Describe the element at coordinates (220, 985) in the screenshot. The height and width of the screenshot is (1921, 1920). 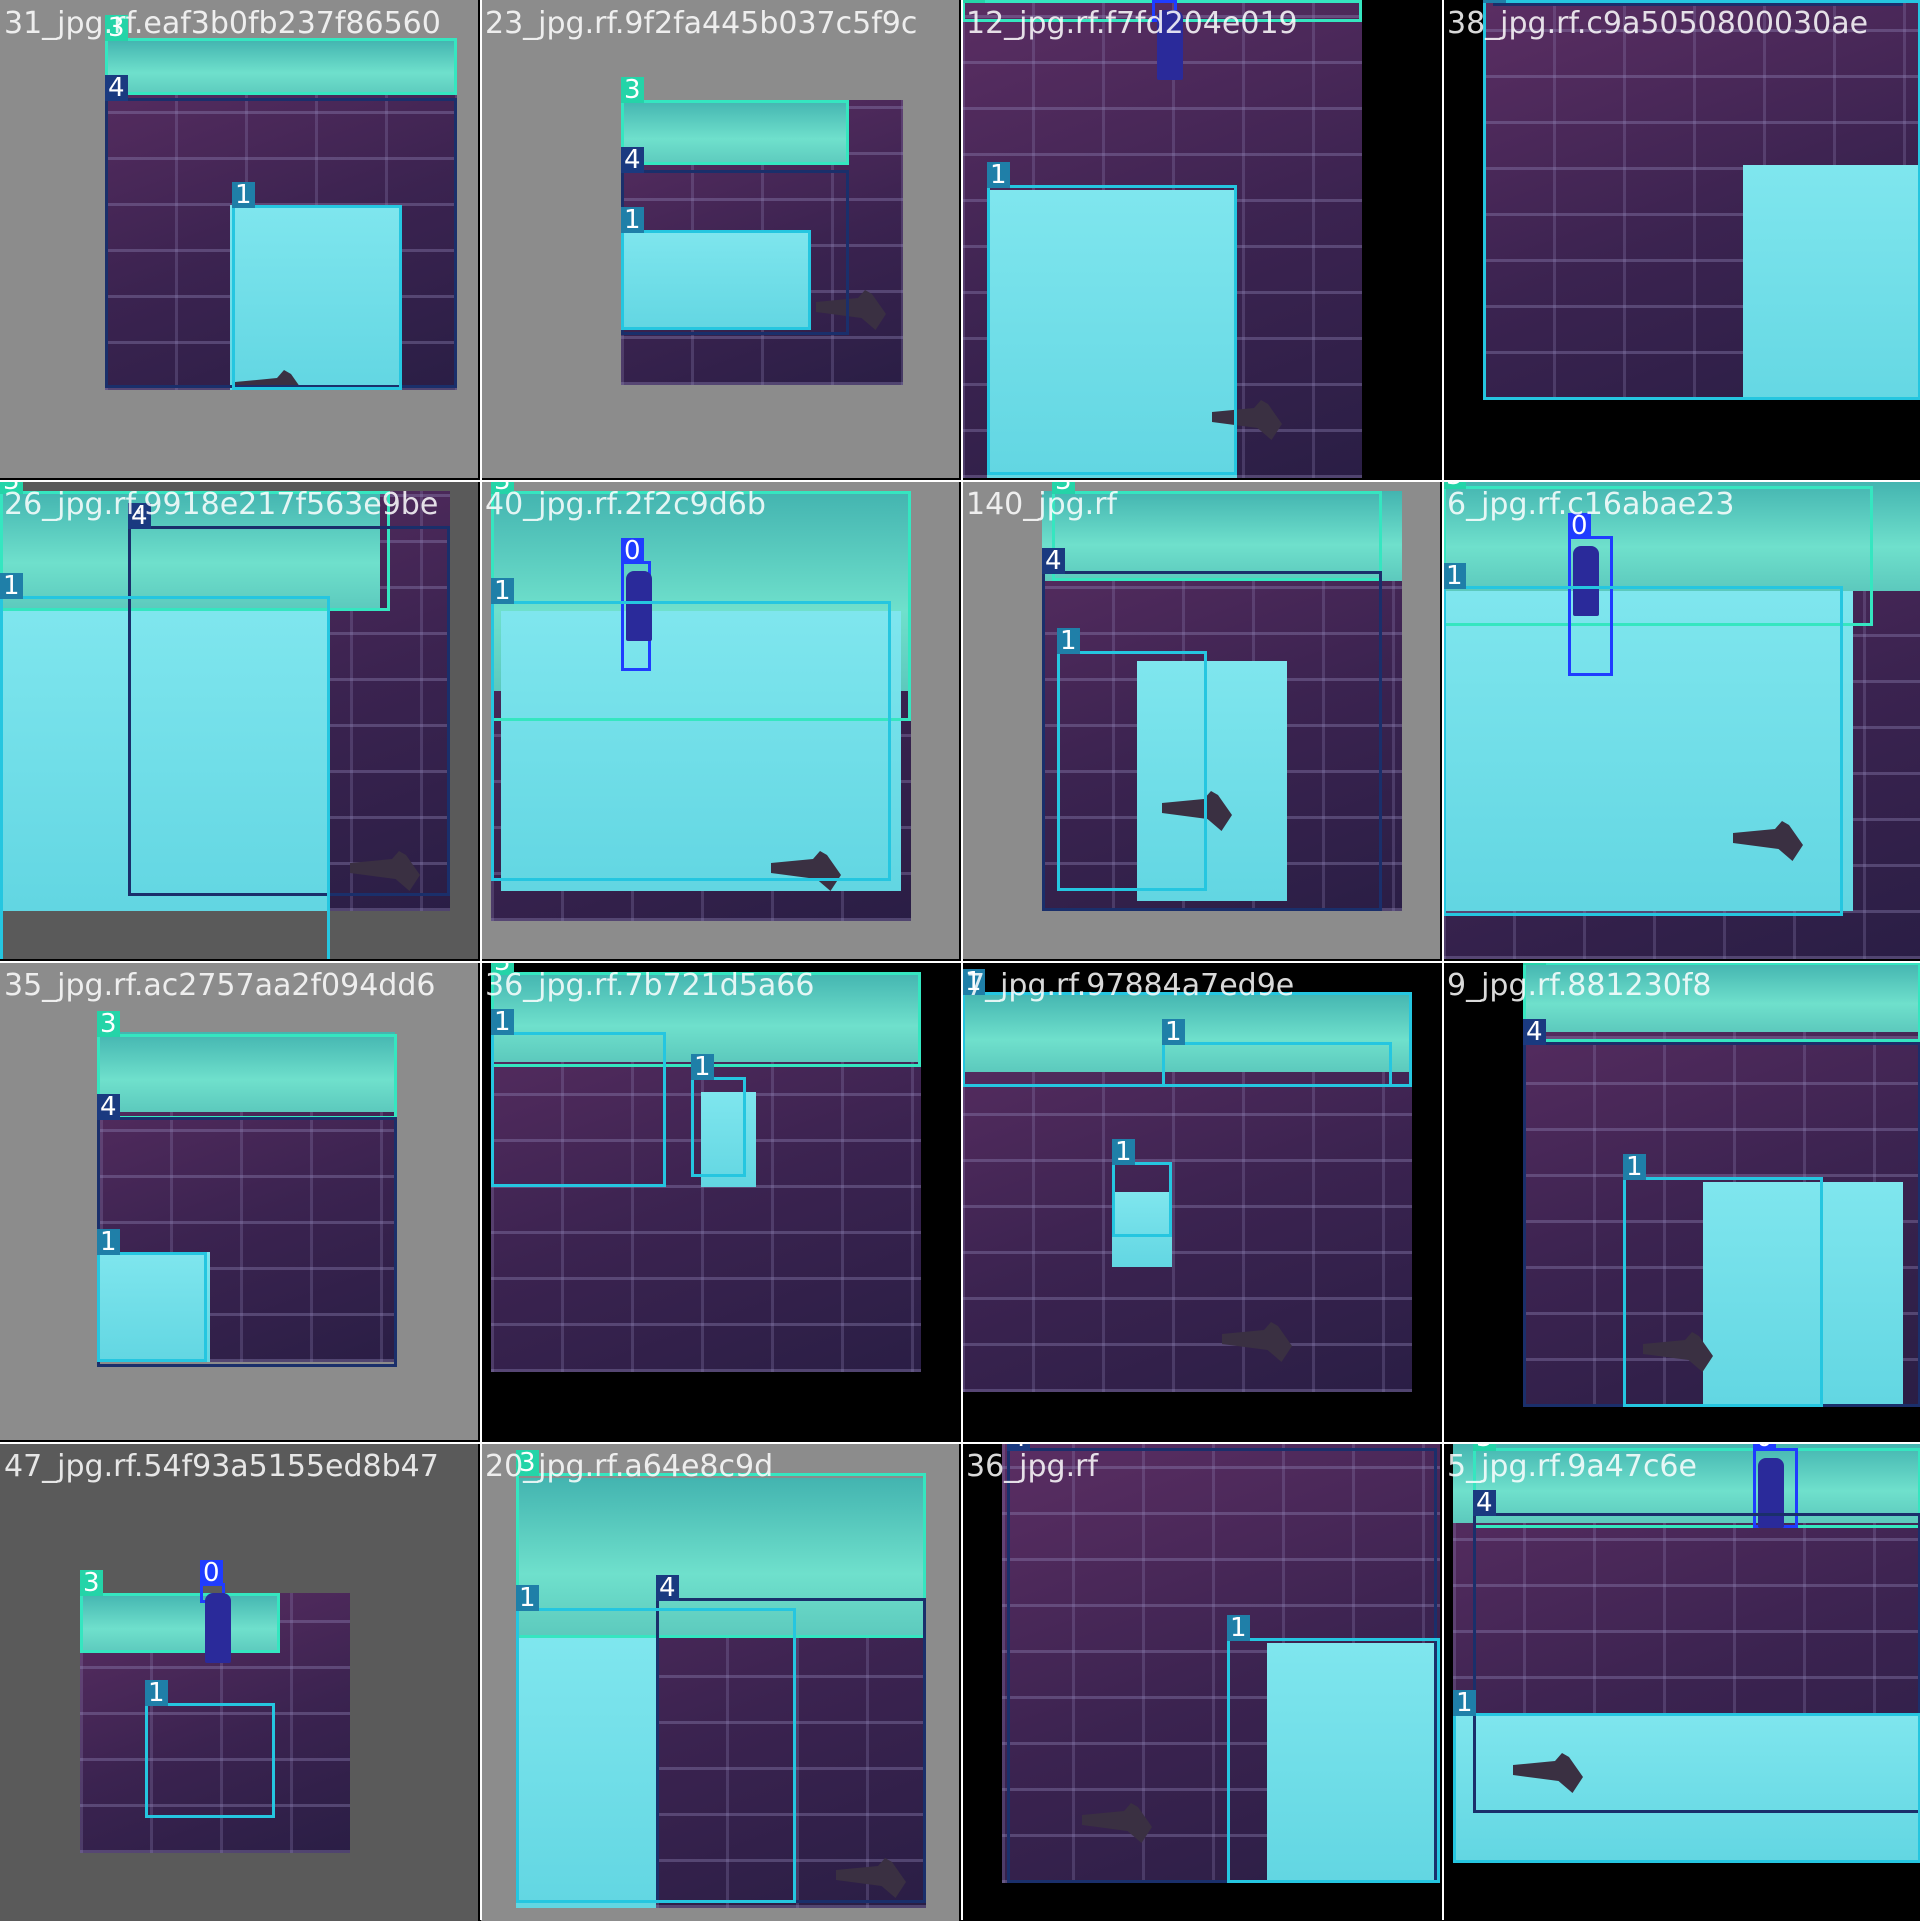
I see `filename-label: 35_jpg.rf.ac2757aa2f094dd6` at that location.